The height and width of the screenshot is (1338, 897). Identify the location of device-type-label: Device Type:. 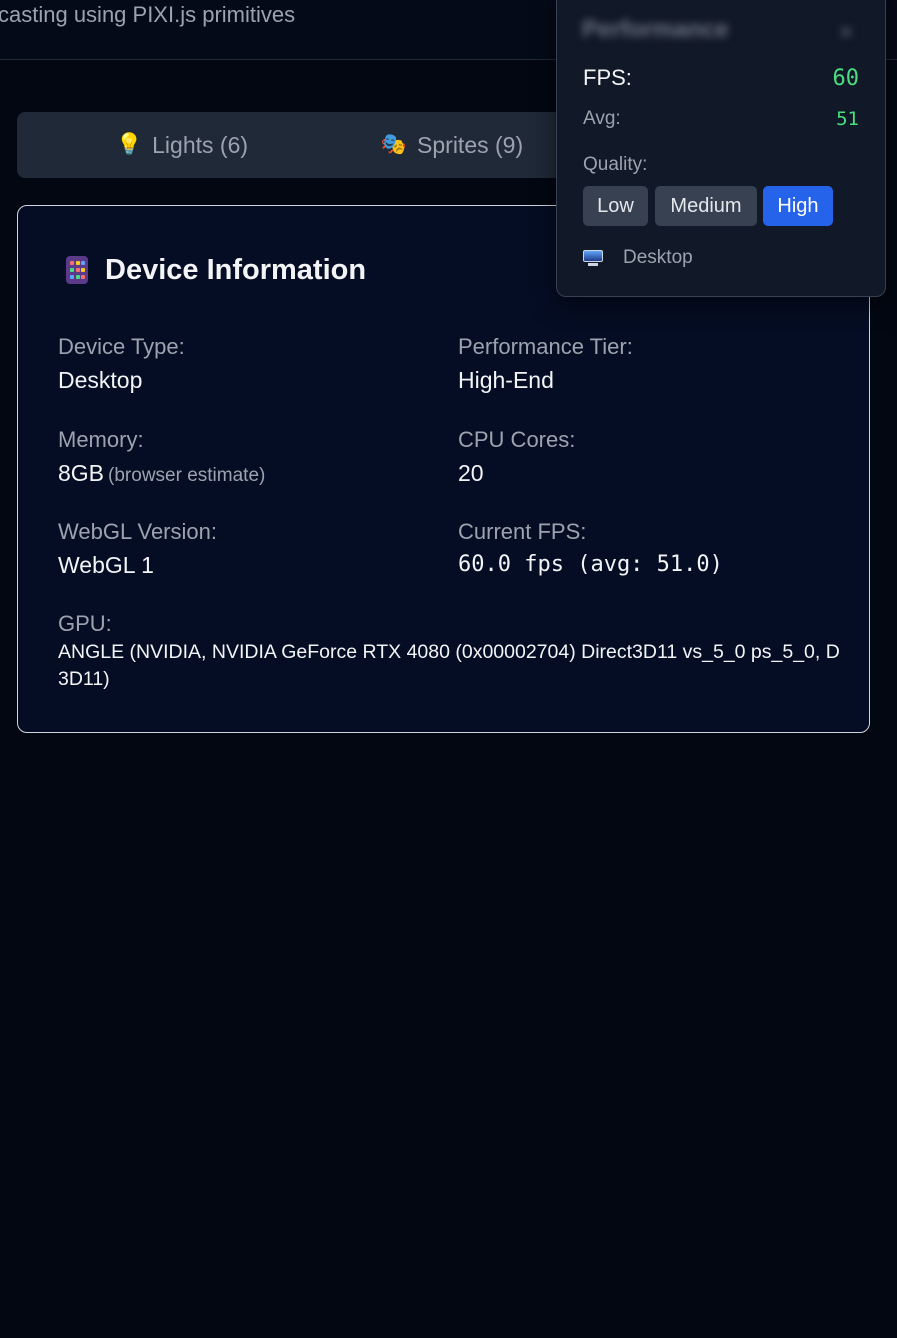
(121, 346).